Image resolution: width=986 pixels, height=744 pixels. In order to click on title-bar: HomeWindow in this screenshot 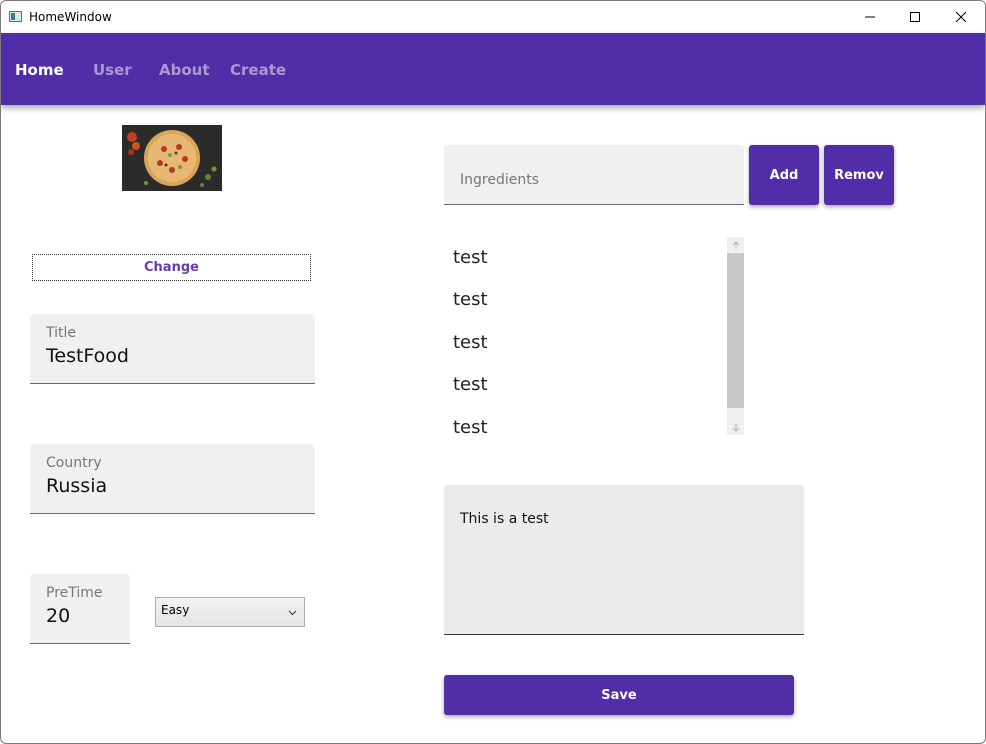, I will do `click(493, 17)`.